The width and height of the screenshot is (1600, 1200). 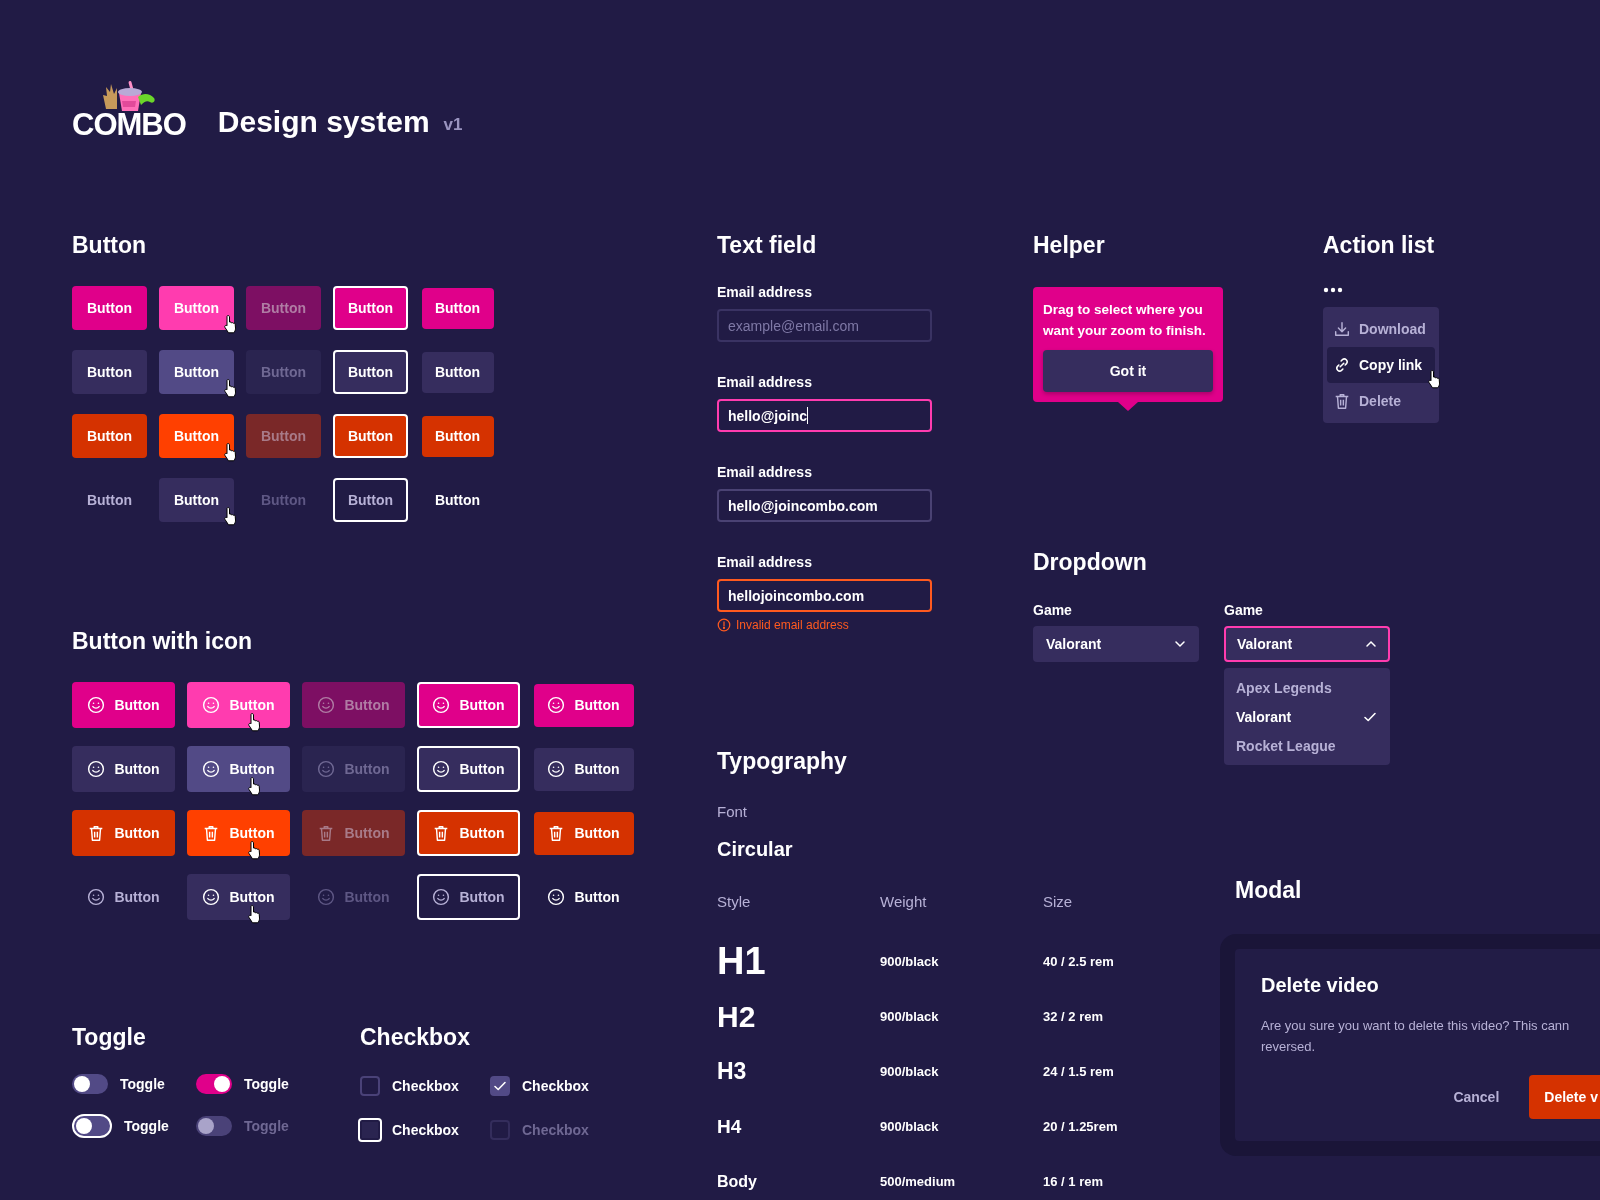 I want to click on size-cell-text: 24 / 1.5 rem, so click(x=1079, y=1072).